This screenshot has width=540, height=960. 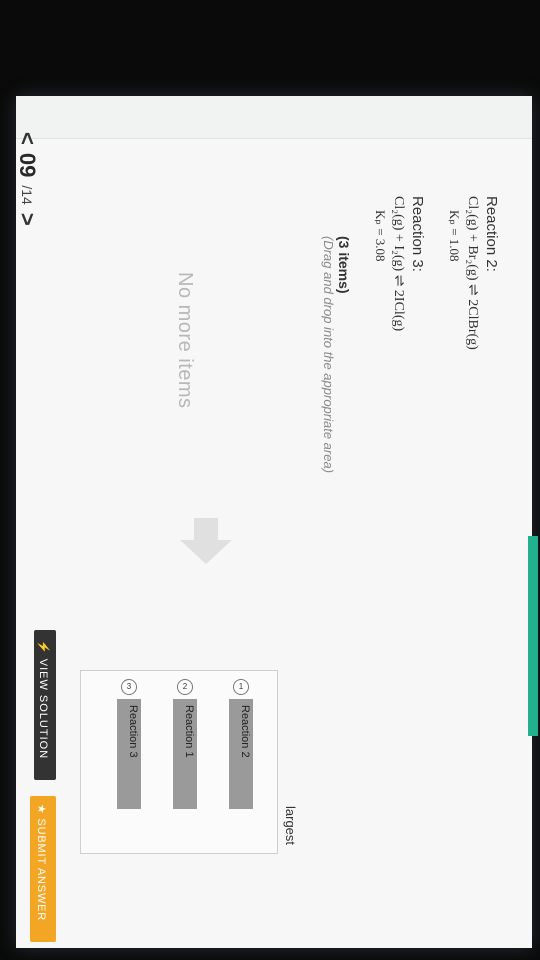 I want to click on accent-band, so click(x=533, y=636).